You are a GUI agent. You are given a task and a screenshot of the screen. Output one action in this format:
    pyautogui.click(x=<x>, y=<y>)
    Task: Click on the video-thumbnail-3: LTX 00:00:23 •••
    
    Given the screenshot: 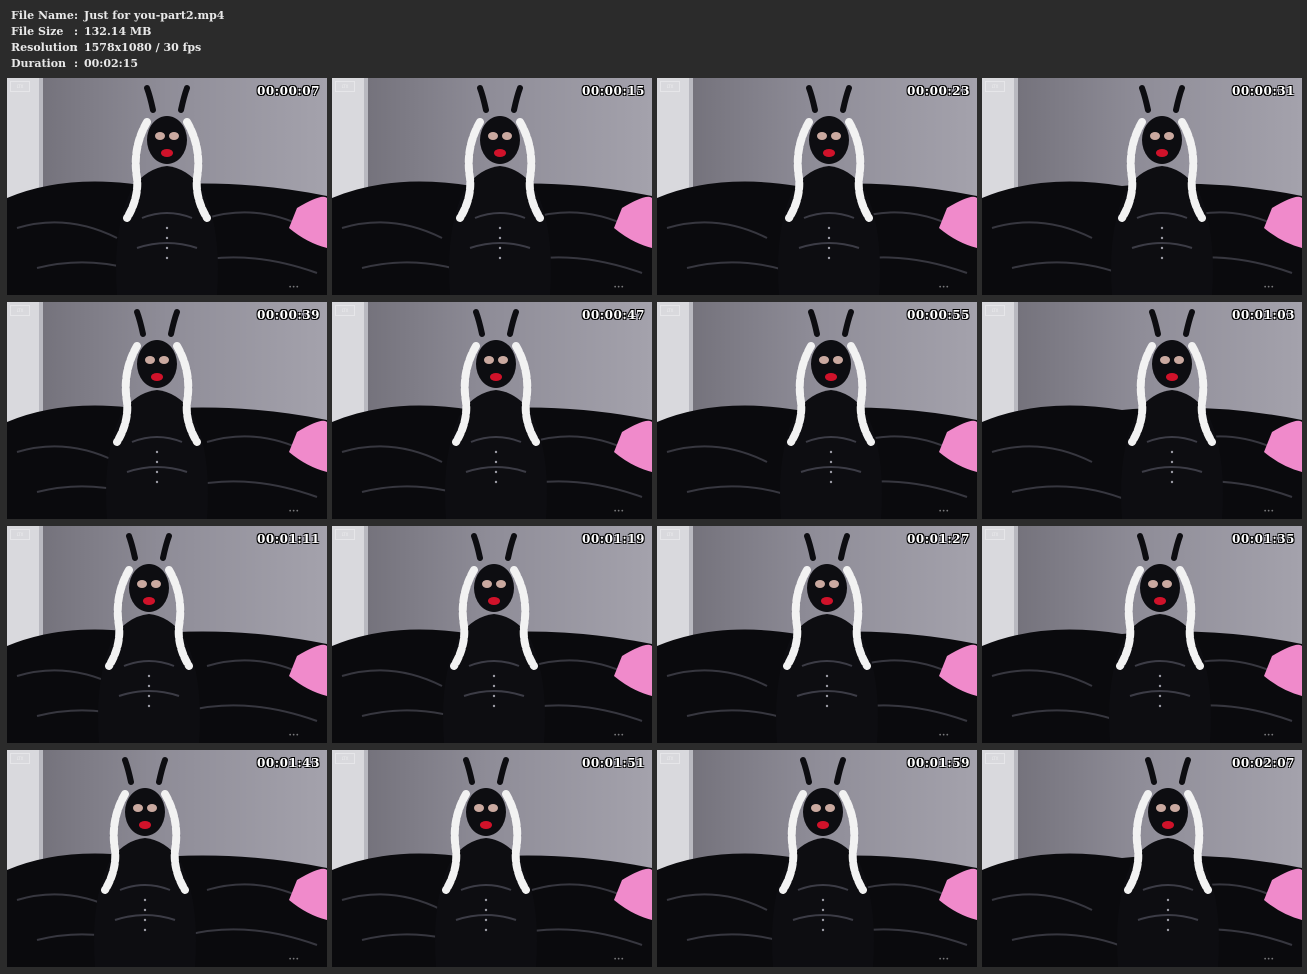 What is the action you would take?
    pyautogui.click(x=817, y=186)
    